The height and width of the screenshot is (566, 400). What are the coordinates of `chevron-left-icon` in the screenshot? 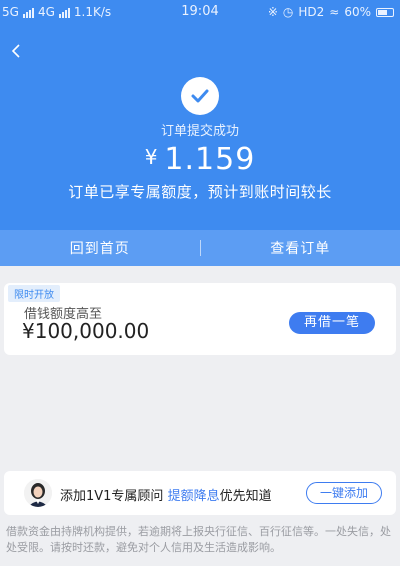 It's located at (15, 51).